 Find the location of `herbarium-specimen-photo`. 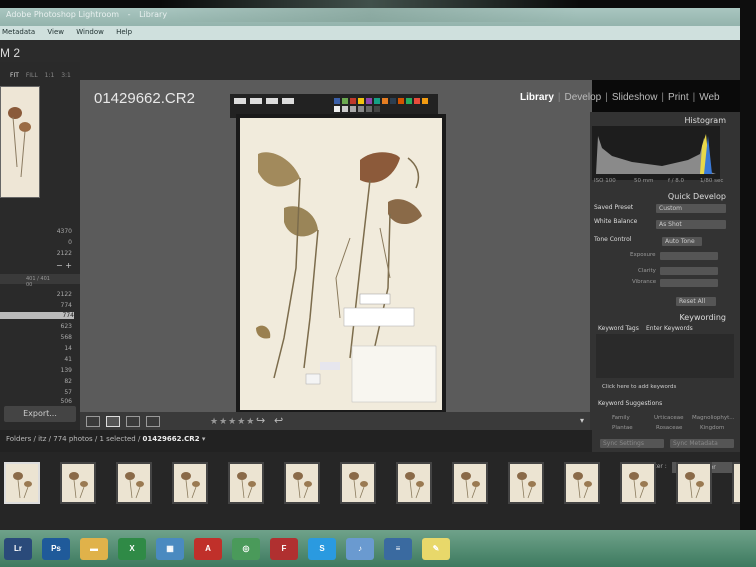

herbarium-specimen-photo is located at coordinates (341, 264).